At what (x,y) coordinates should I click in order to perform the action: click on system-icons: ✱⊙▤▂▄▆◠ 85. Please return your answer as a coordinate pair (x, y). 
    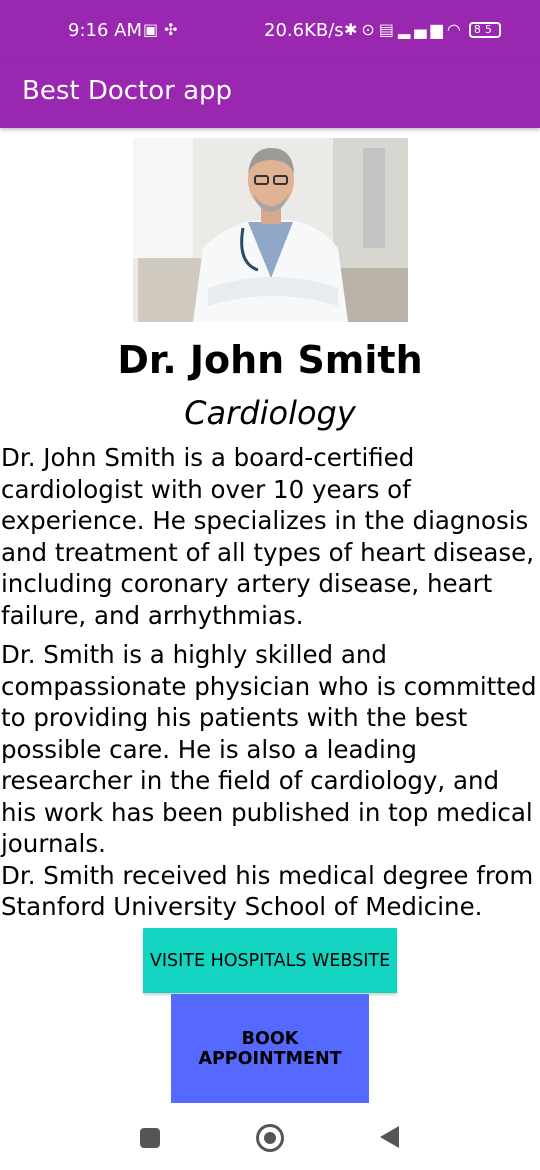
    Looking at the image, I should click on (422, 29).